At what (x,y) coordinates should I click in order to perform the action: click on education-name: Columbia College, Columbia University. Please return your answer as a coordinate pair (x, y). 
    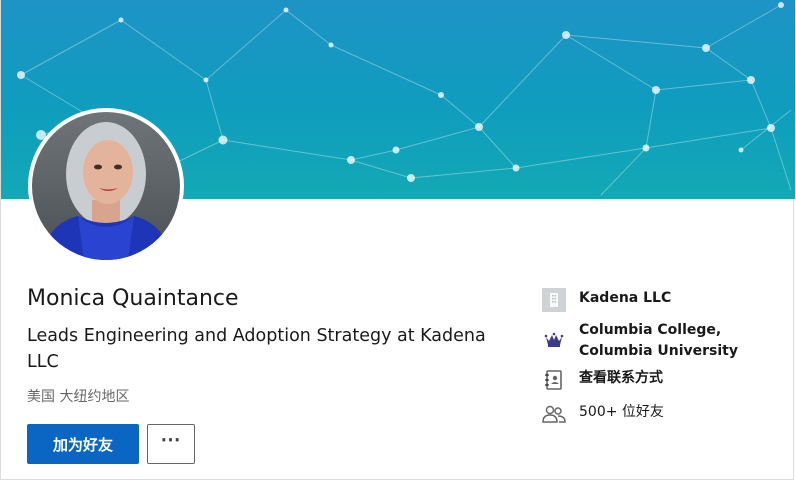
    Looking at the image, I should click on (658, 341).